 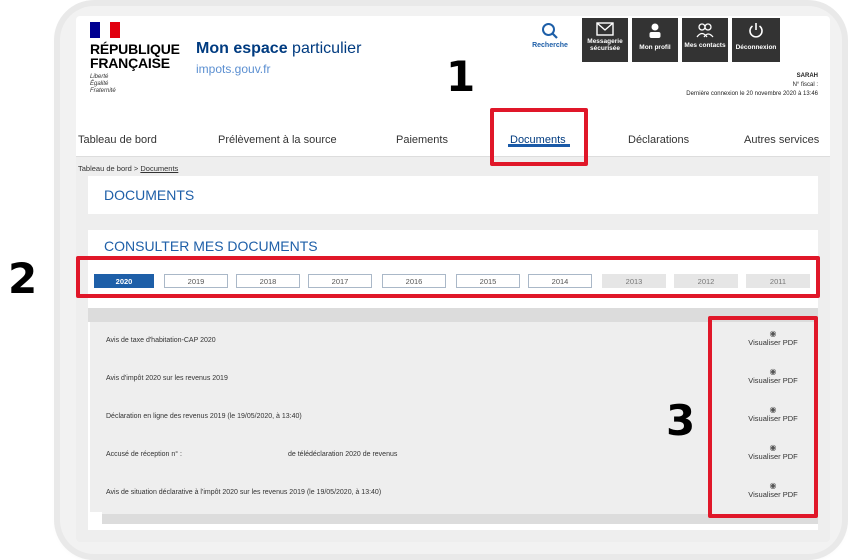 I want to click on document-label-suffix: de télédéclaration 2020 de revenus, so click(x=343, y=454).